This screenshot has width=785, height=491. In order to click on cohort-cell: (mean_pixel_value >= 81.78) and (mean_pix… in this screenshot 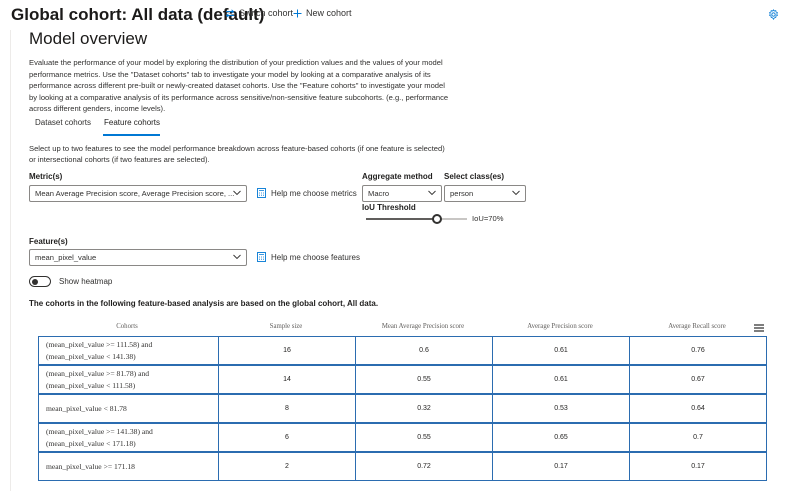, I will do `click(128, 379)`.